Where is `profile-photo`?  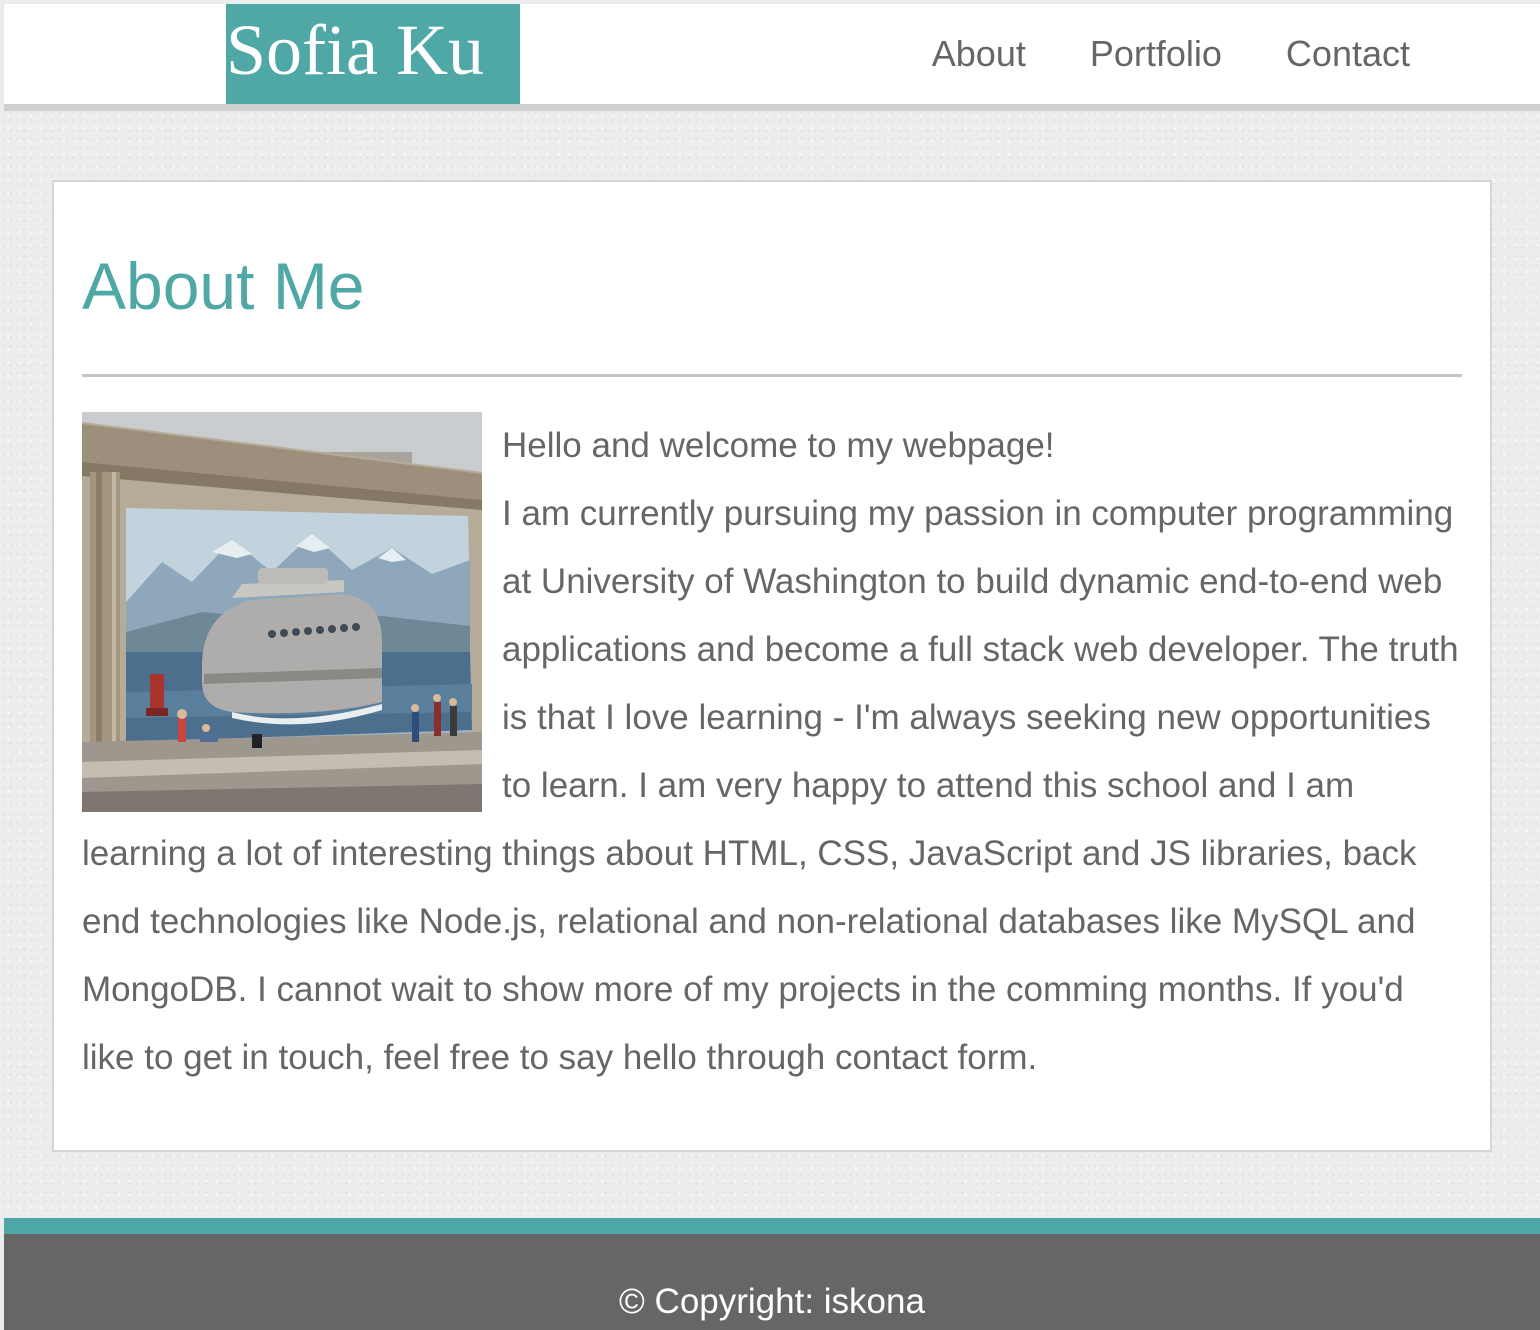
profile-photo is located at coordinates (282, 612).